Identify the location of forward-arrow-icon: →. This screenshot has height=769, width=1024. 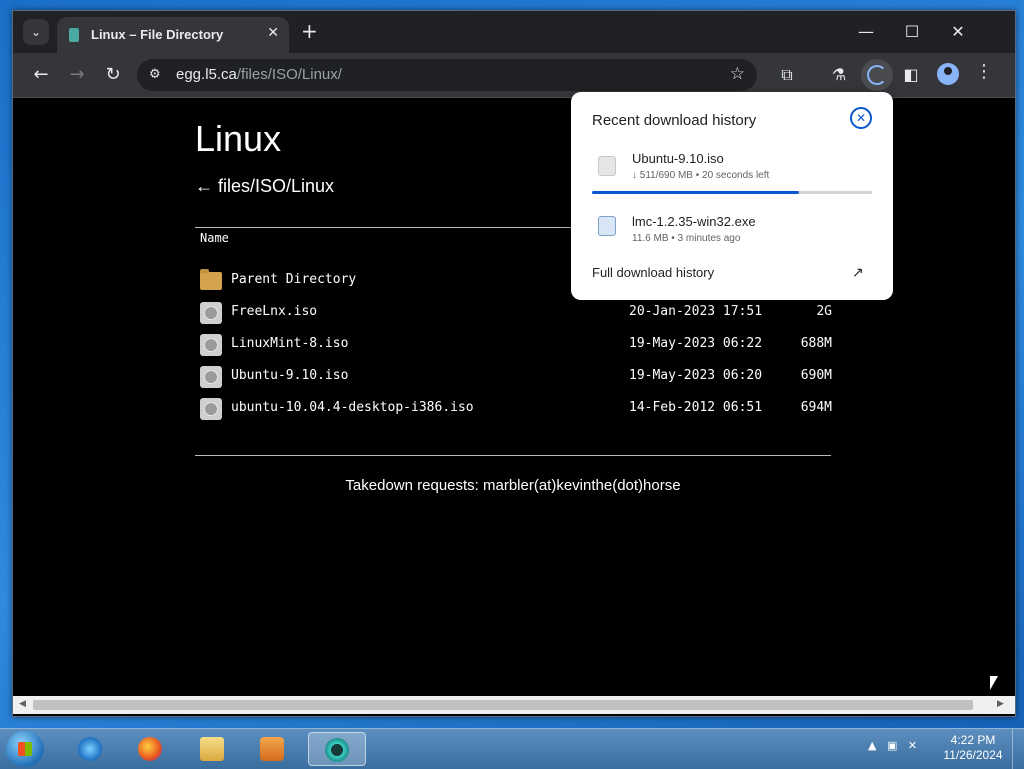
(77, 75).